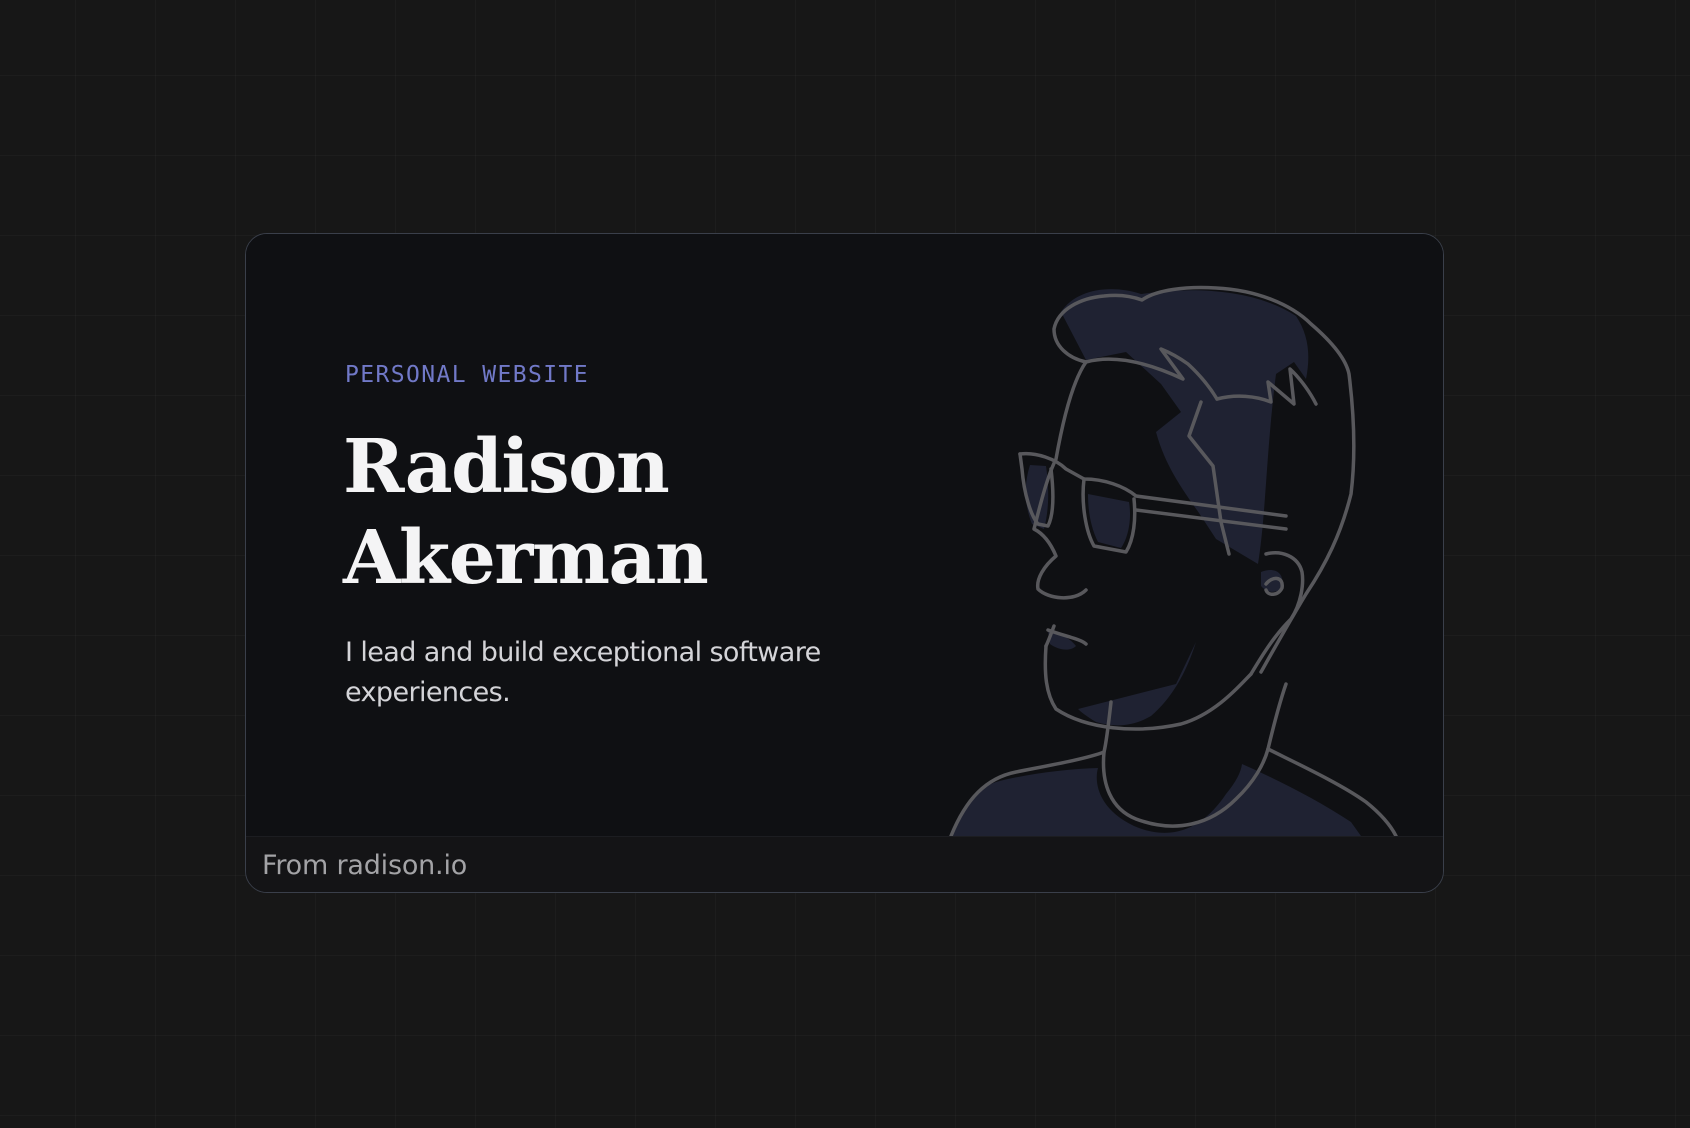 The width and height of the screenshot is (1690, 1128). What do you see at coordinates (1173, 560) in the screenshot?
I see `portrait-illustration-icon` at bounding box center [1173, 560].